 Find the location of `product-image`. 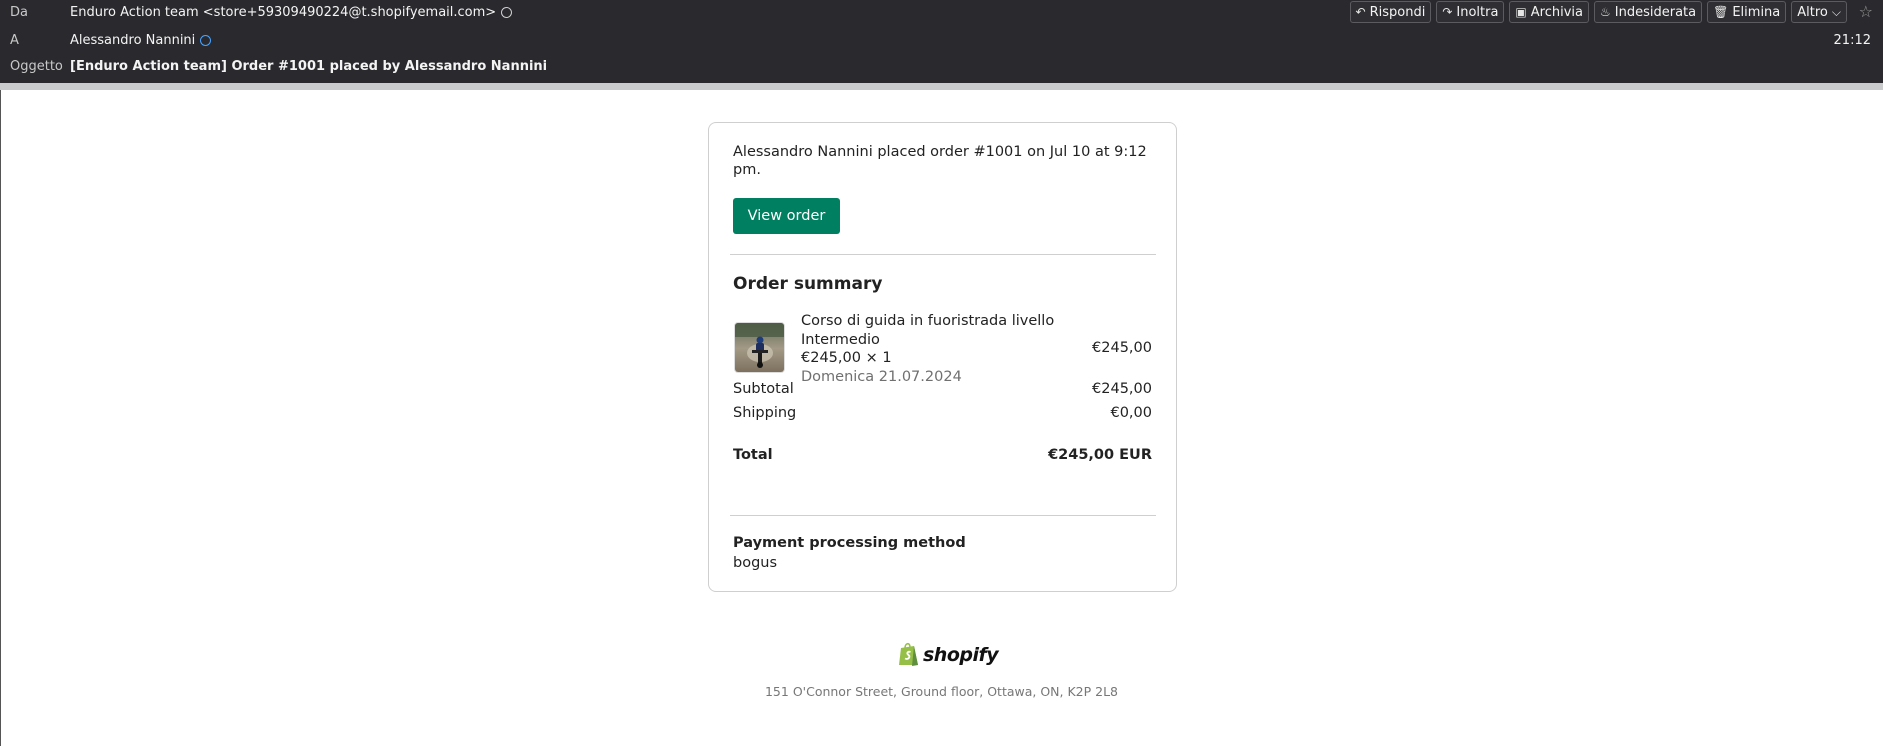

product-image is located at coordinates (759, 347).